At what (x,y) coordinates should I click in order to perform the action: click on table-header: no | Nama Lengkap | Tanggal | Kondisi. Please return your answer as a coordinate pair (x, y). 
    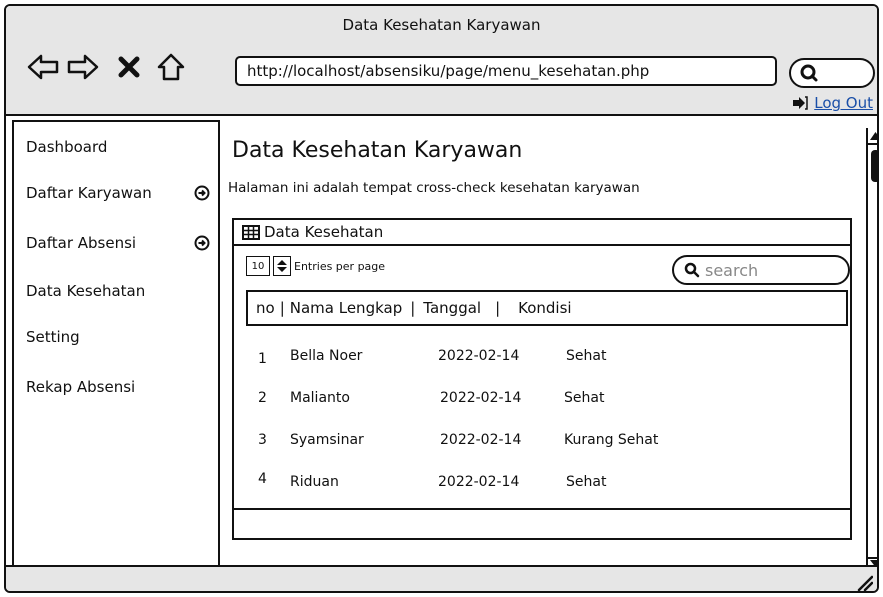
    Looking at the image, I should click on (547, 308).